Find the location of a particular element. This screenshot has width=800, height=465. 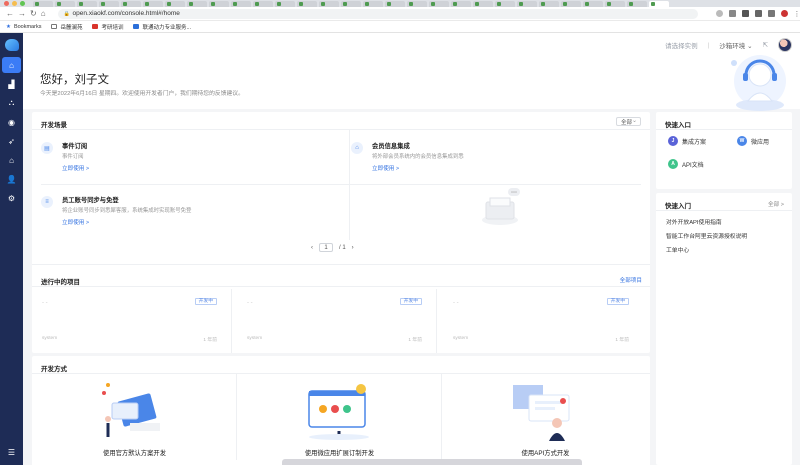

reload-icon: ↻ is located at coordinates (33, 14).